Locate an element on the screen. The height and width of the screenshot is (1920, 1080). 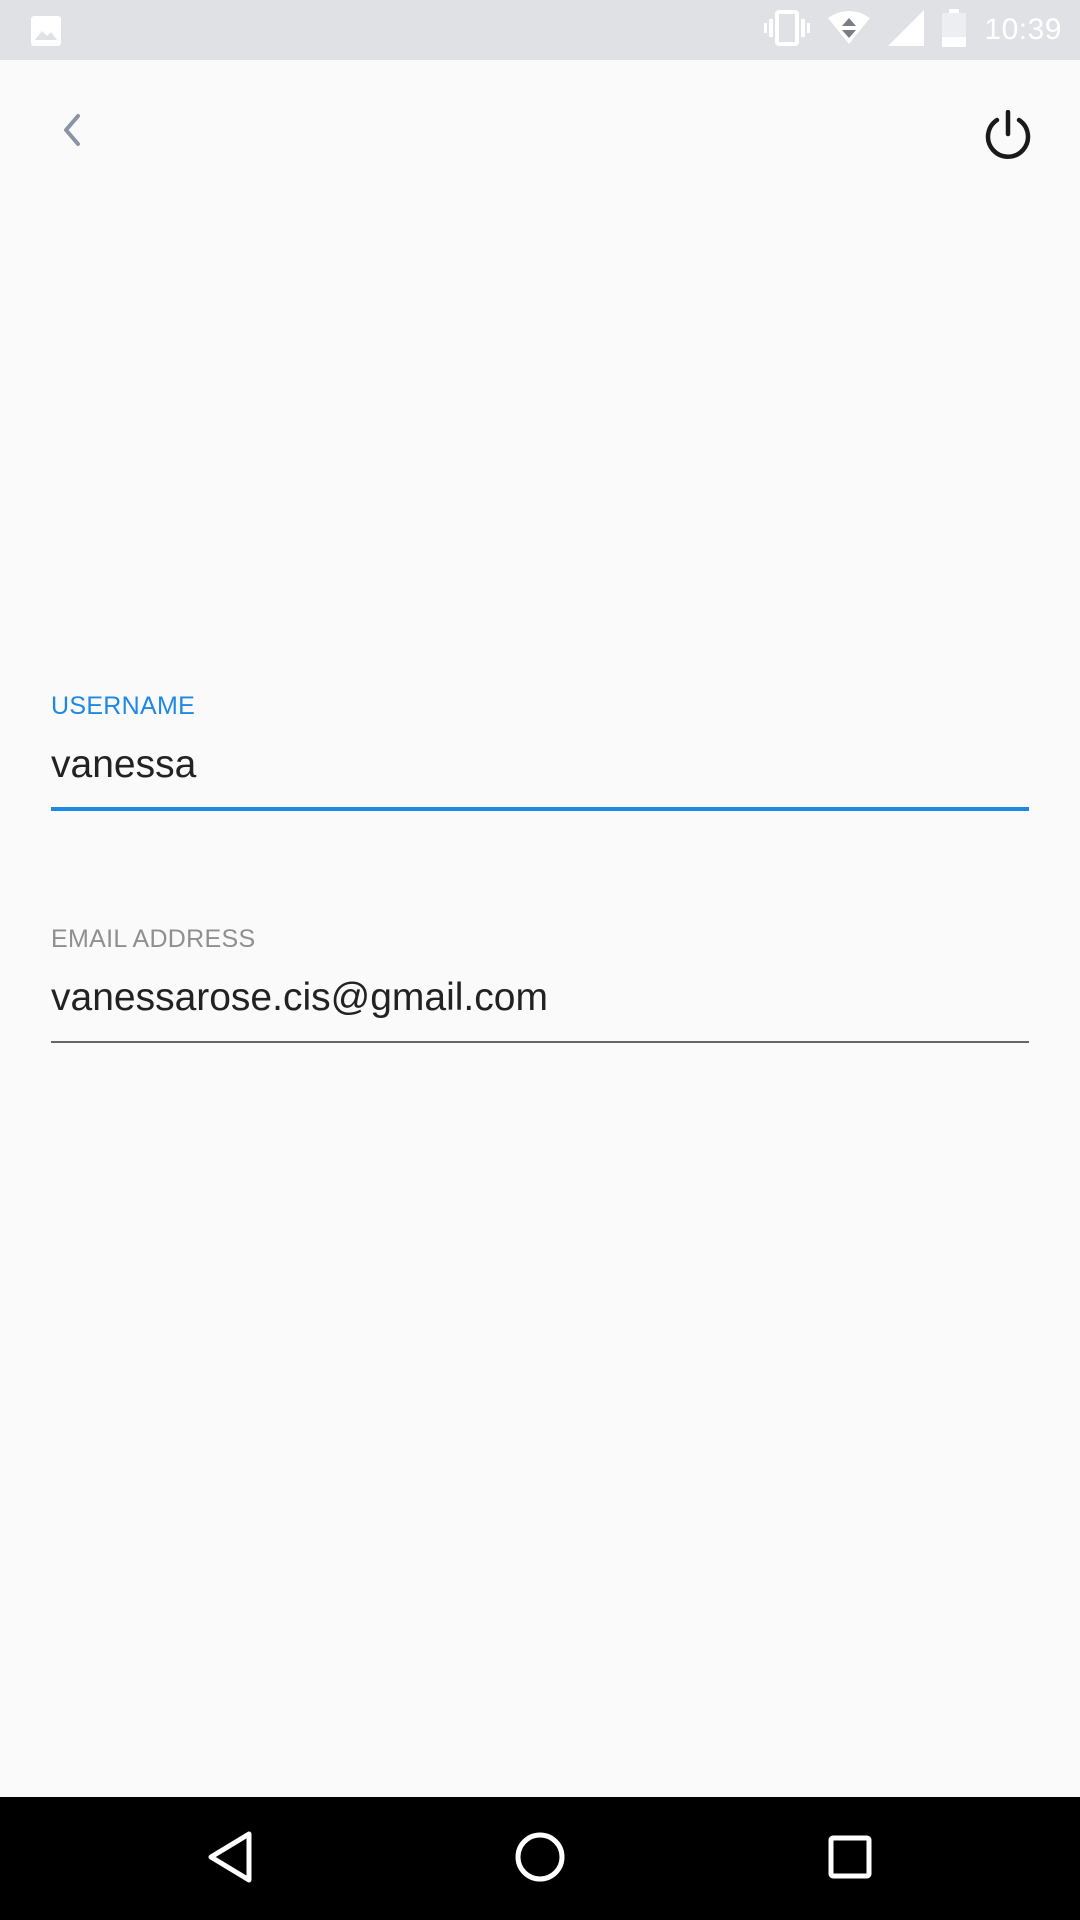
username-field: USERNAME vanessa is located at coordinates (540, 751).